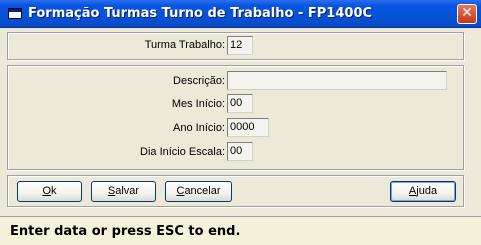 This screenshot has width=481, height=245. I want to click on ok-button-label: k, so click(54, 191).